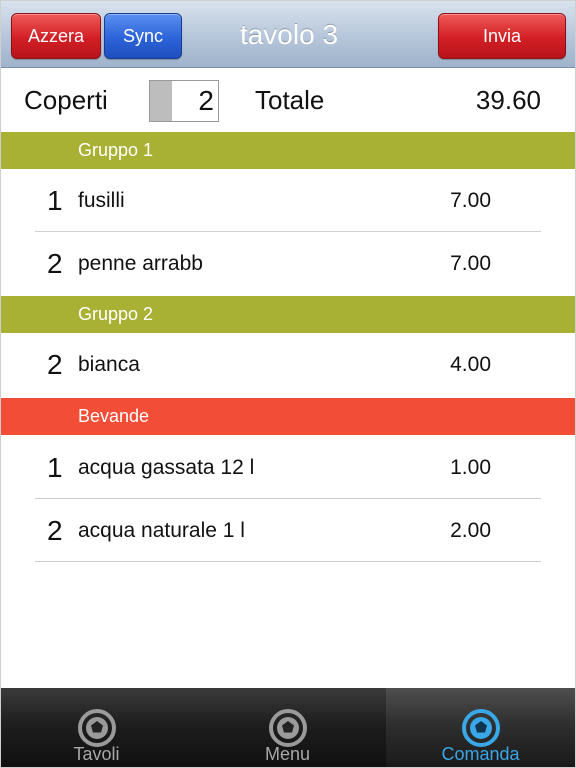 This screenshot has width=576, height=768. Describe the element at coordinates (109, 364) in the screenshot. I see `item-name: bianca` at that location.